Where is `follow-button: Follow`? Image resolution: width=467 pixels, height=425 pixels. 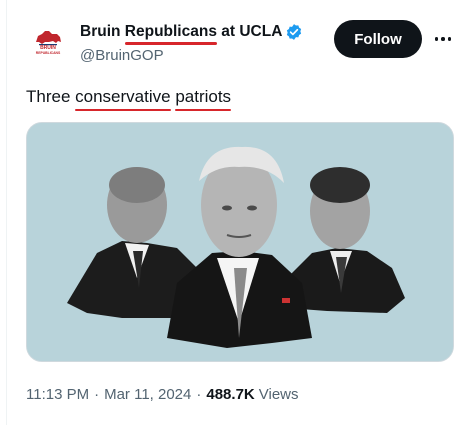
follow-button: Follow is located at coordinates (378, 39).